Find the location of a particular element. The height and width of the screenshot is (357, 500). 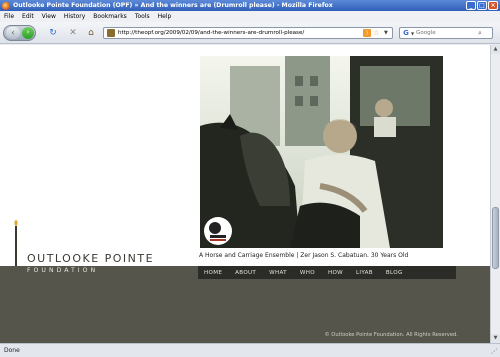

nav-home: HOME is located at coordinates (213, 273).